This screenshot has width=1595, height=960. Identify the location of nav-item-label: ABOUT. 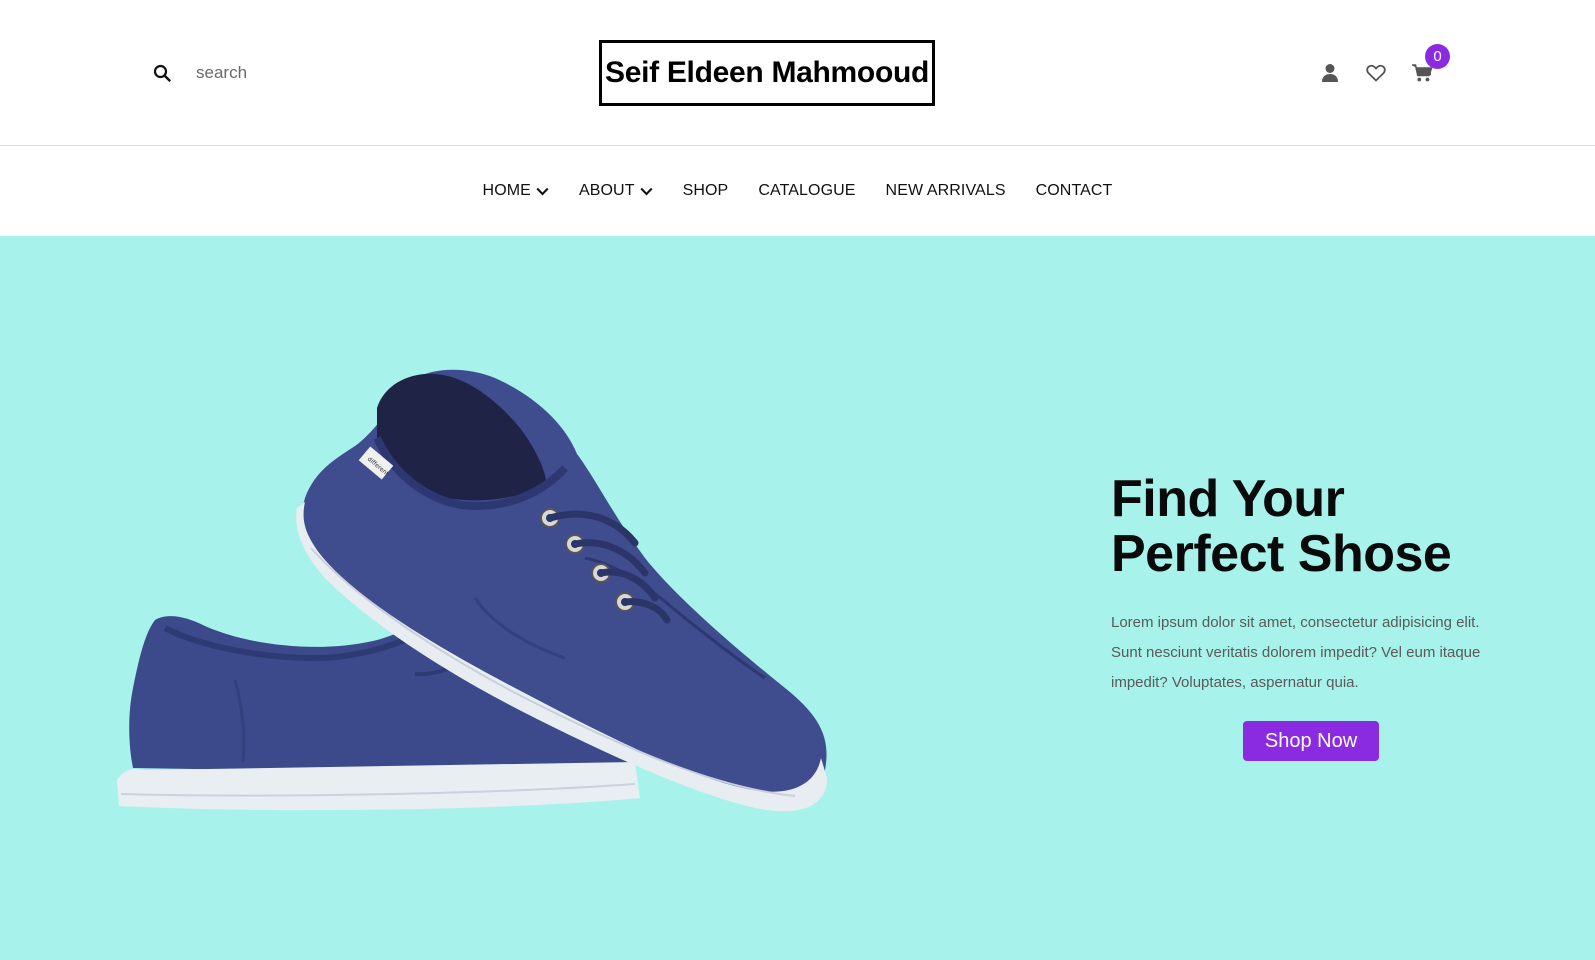
(606, 190).